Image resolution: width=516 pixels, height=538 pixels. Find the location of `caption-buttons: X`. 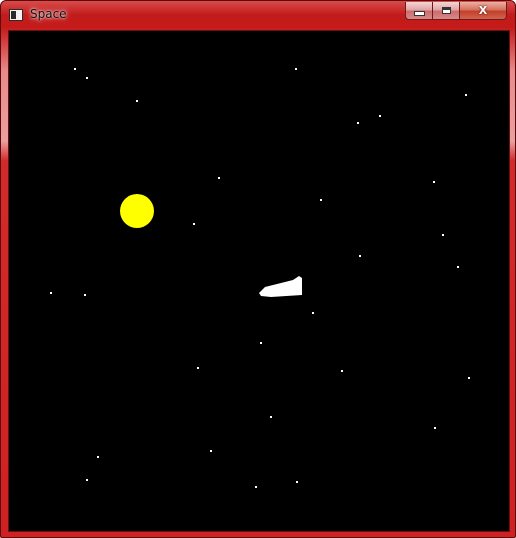

caption-buttons: X is located at coordinates (456, 11).